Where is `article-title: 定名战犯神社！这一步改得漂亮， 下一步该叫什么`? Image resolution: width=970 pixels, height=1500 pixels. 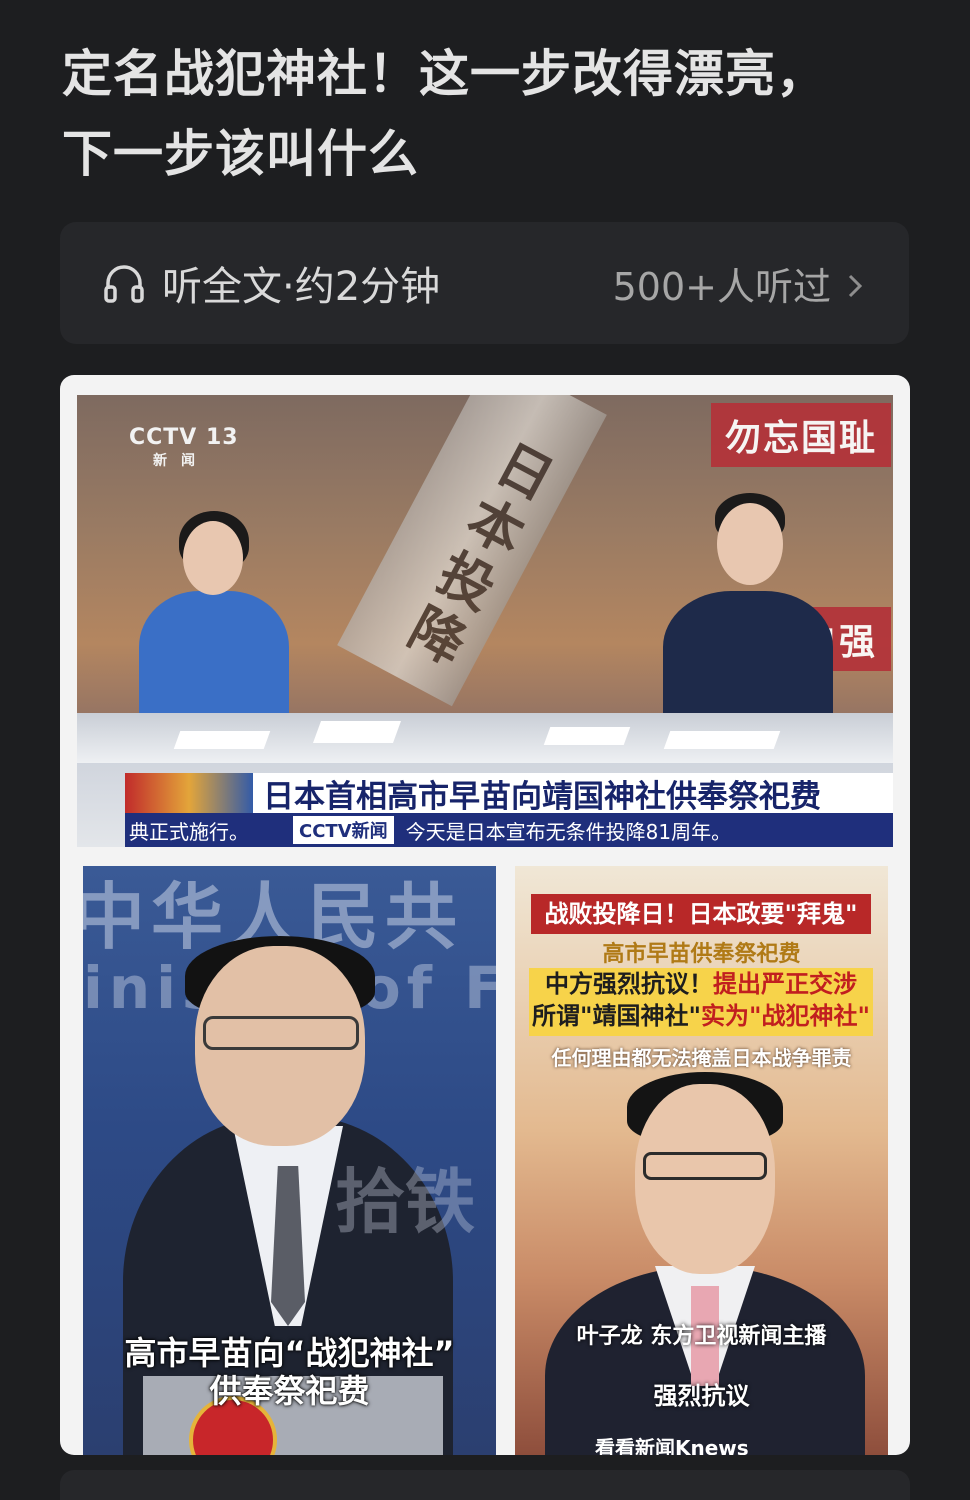 article-title: 定名战犯神社！这一步改得漂亮， 下一步该叫什么 is located at coordinates (487, 114).